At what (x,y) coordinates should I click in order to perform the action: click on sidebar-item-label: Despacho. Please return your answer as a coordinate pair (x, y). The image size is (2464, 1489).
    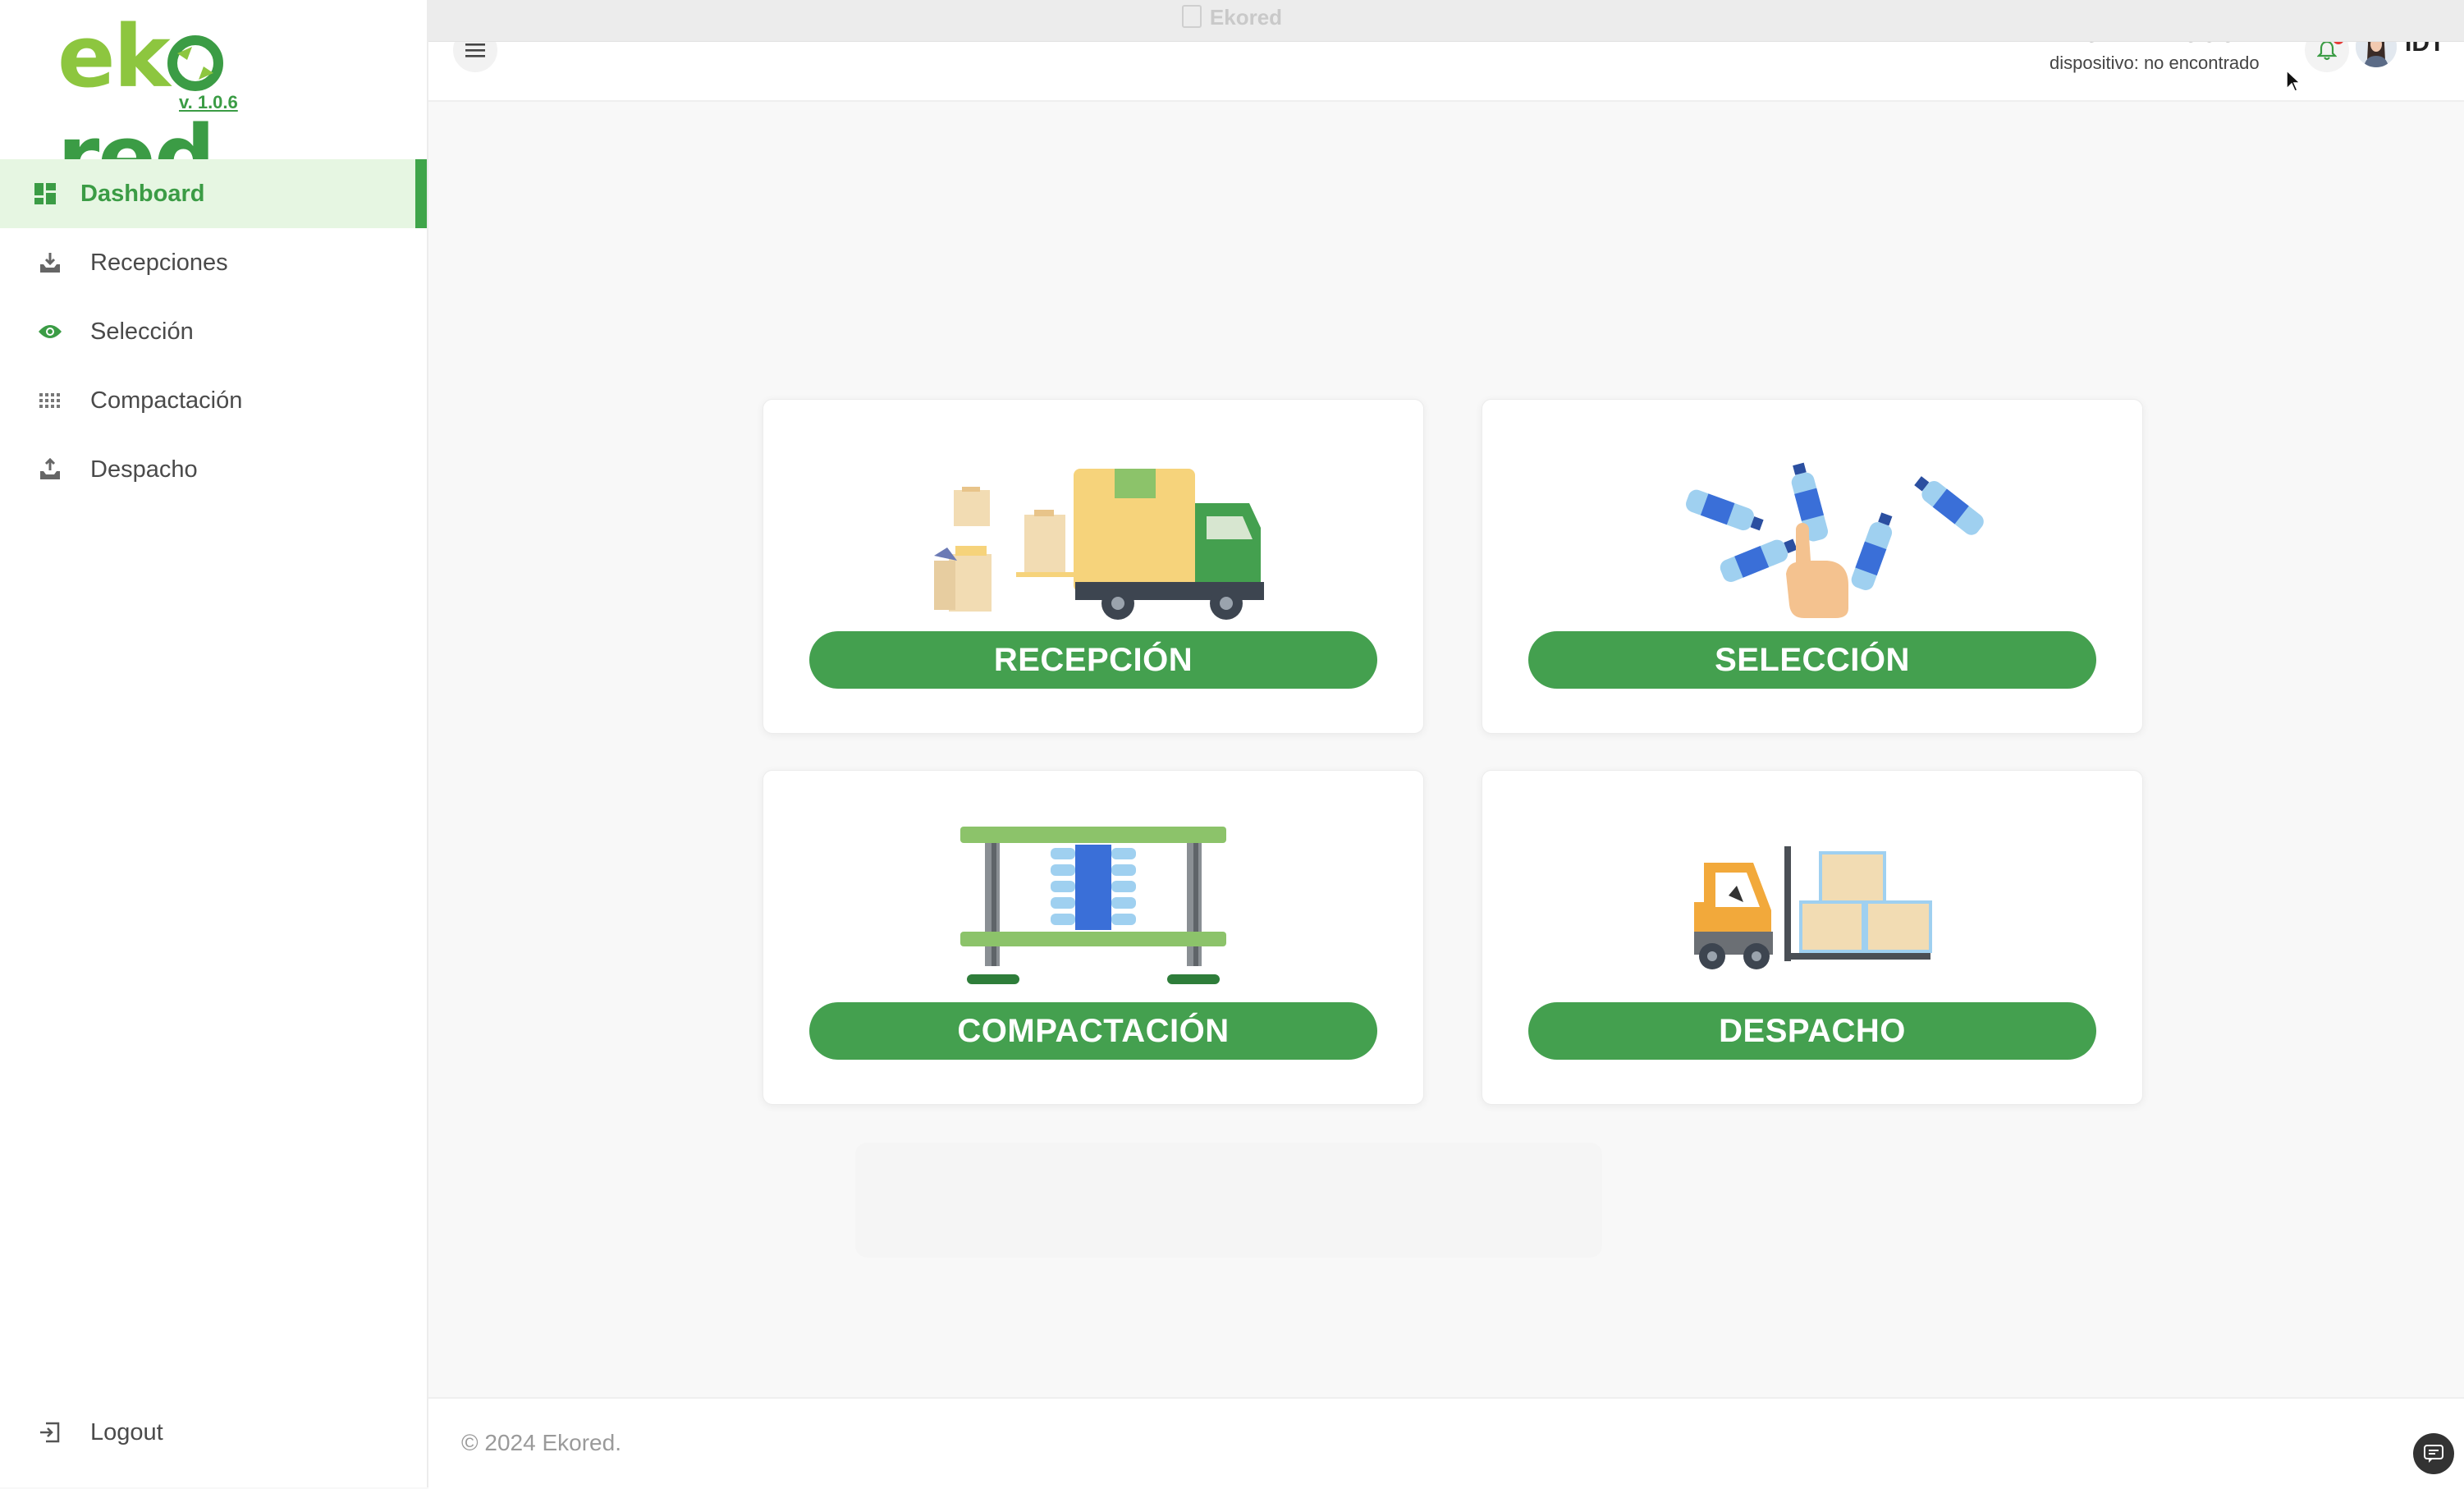
    Looking at the image, I should click on (144, 469).